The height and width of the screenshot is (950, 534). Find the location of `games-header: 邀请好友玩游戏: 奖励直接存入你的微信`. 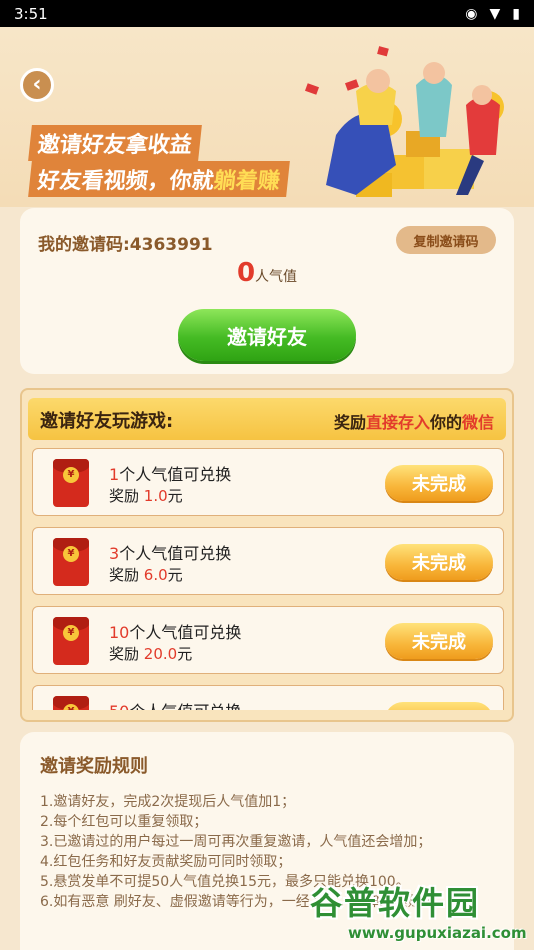

games-header: 邀请好友玩游戏: 奖励直接存入你的微信 is located at coordinates (267, 419).